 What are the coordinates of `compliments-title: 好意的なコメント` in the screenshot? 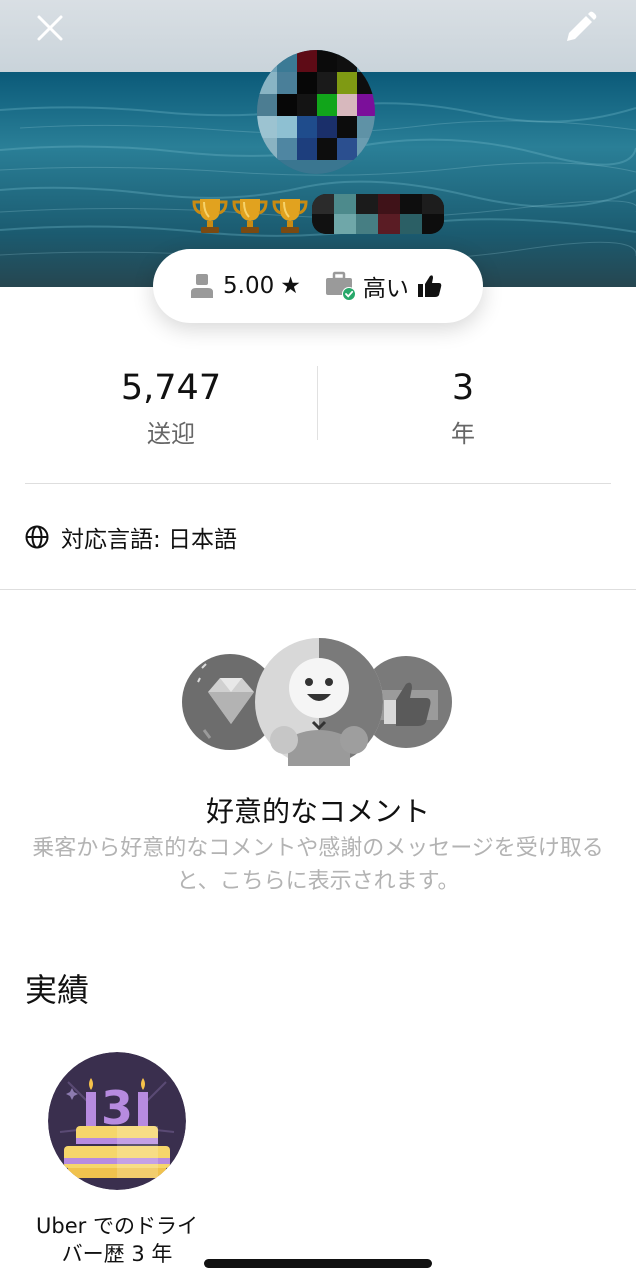 It's located at (317, 811).